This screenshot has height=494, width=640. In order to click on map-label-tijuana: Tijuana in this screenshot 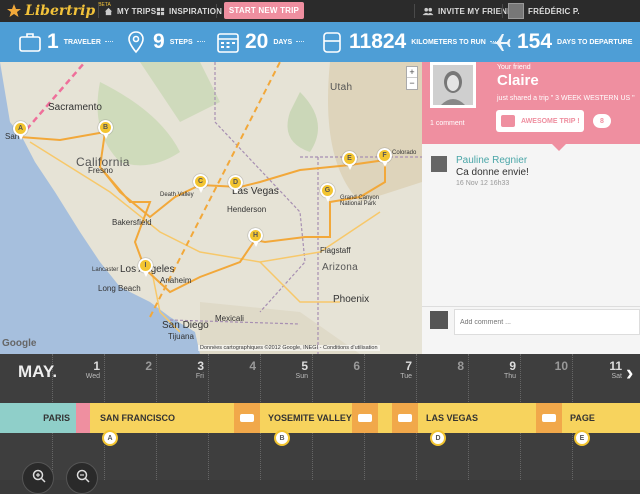, I will do `click(181, 336)`.